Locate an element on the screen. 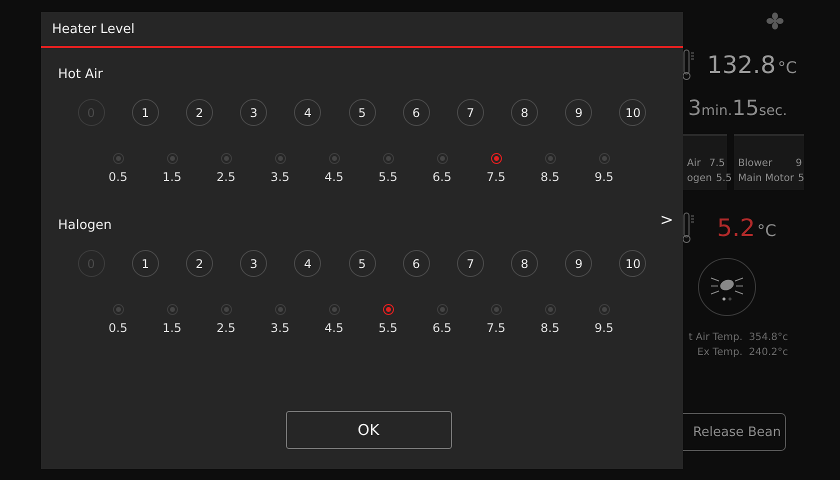  seconds-value: 15 is located at coordinates (745, 108).